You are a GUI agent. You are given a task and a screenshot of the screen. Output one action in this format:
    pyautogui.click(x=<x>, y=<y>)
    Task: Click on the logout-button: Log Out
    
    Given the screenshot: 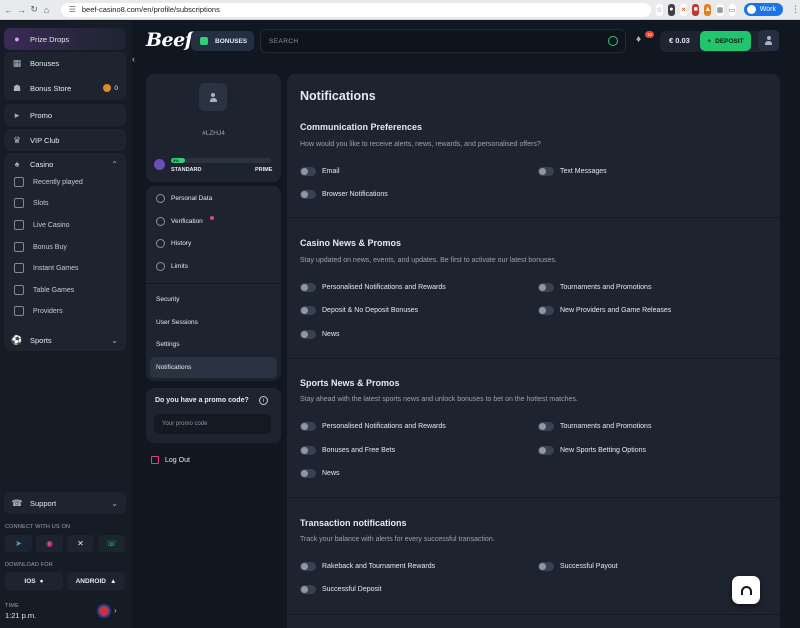 What is the action you would take?
    pyautogui.click(x=170, y=460)
    